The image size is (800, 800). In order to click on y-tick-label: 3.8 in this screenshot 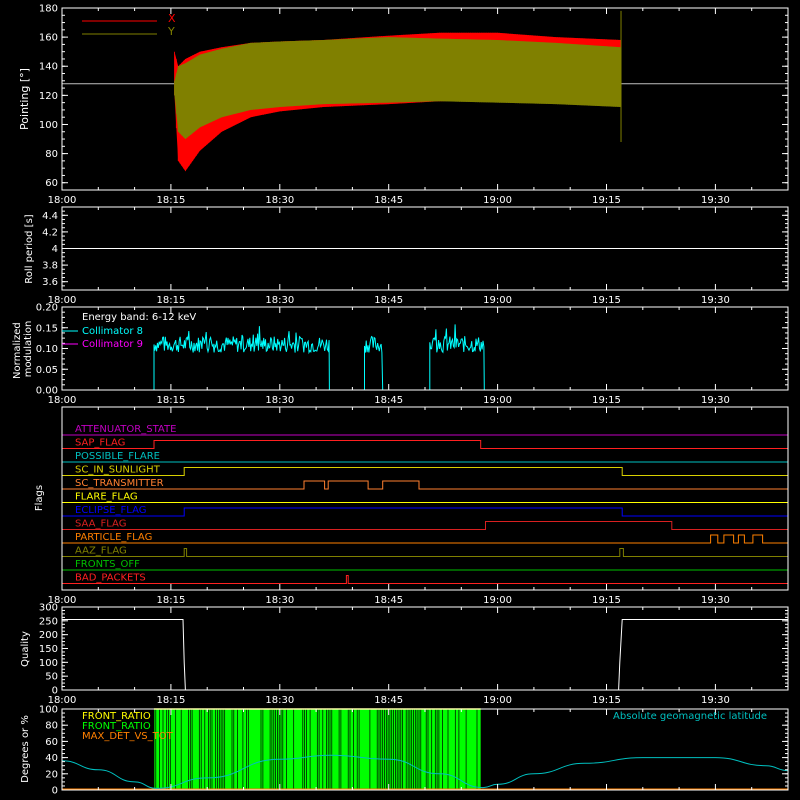, I will do `click(50, 266)`.